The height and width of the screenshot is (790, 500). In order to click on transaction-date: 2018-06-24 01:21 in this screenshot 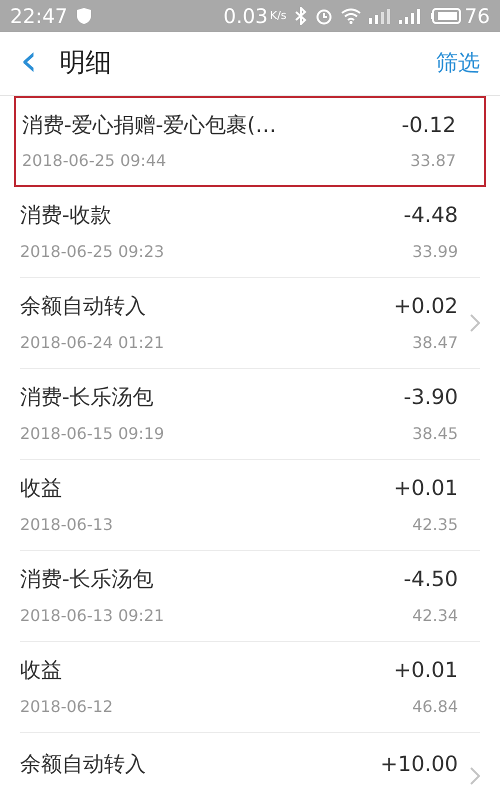, I will do `click(93, 343)`.